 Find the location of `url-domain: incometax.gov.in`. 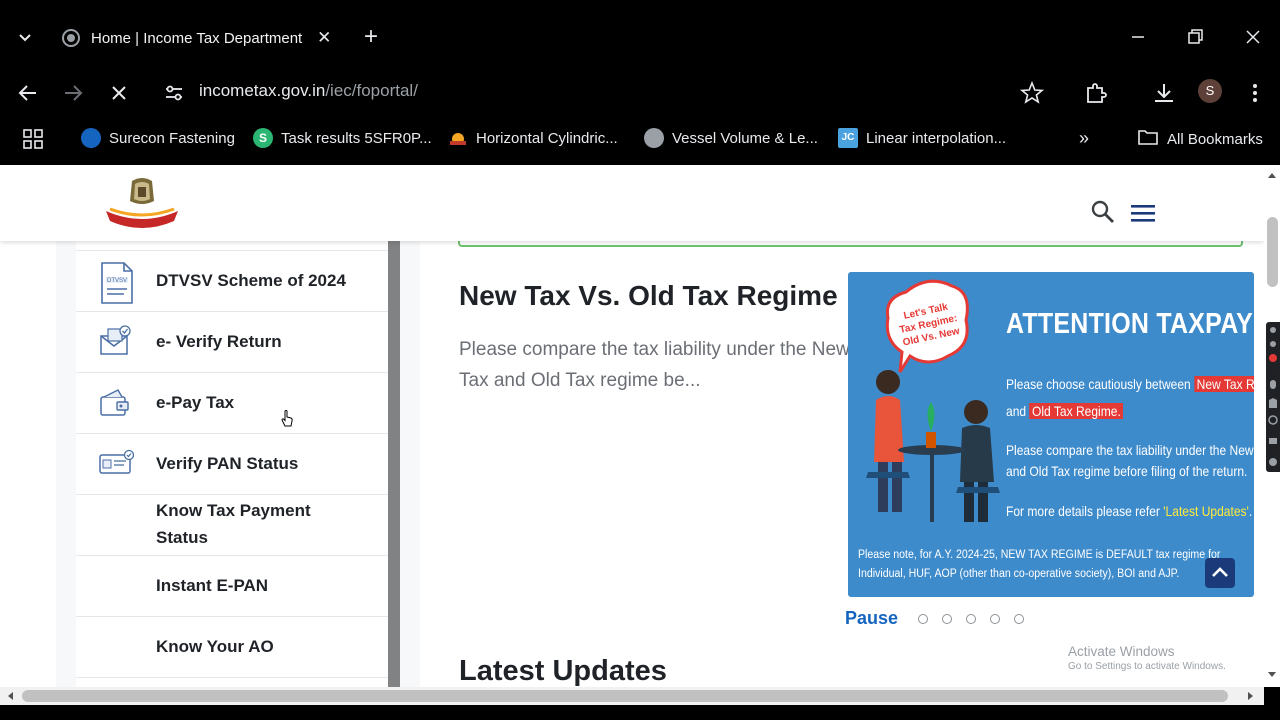

url-domain: incometax.gov.in is located at coordinates (262, 90).